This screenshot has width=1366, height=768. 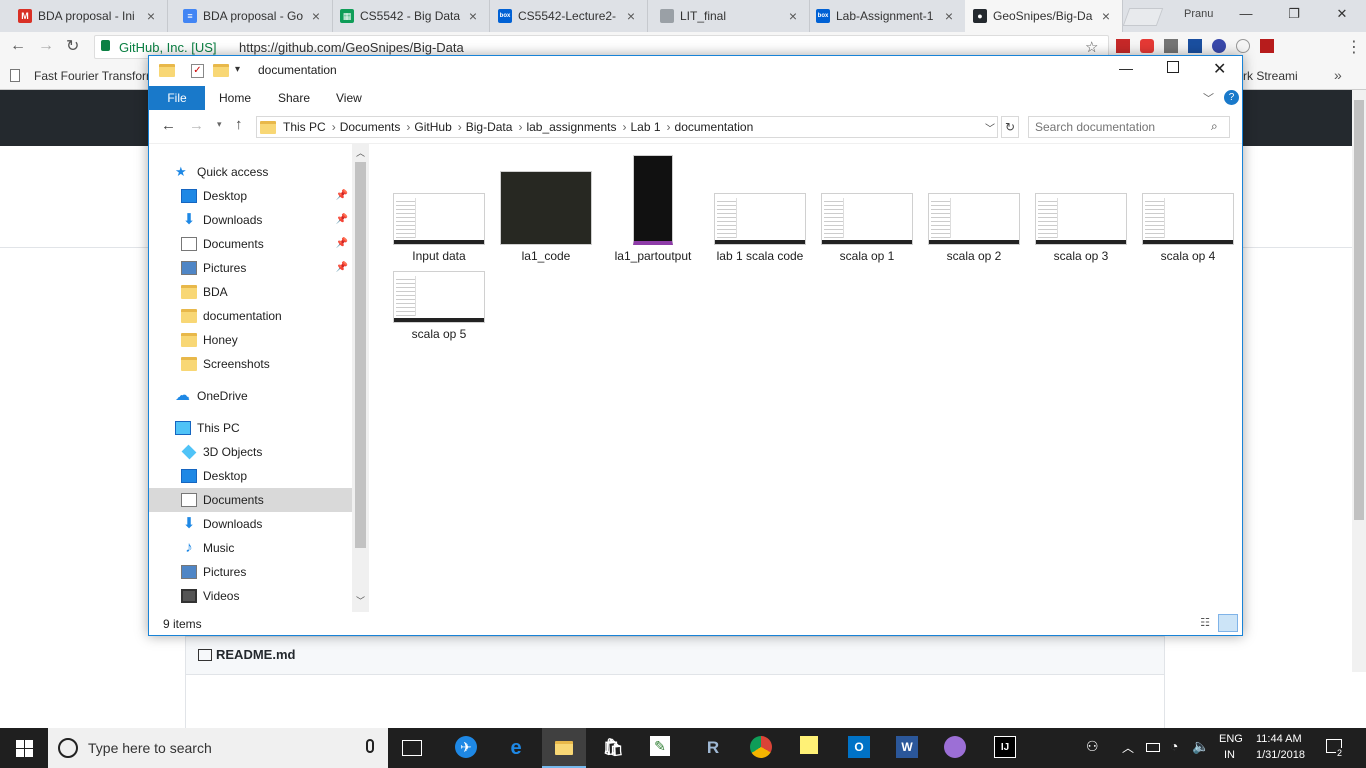 I want to click on tab-view: View, so click(x=349, y=98).